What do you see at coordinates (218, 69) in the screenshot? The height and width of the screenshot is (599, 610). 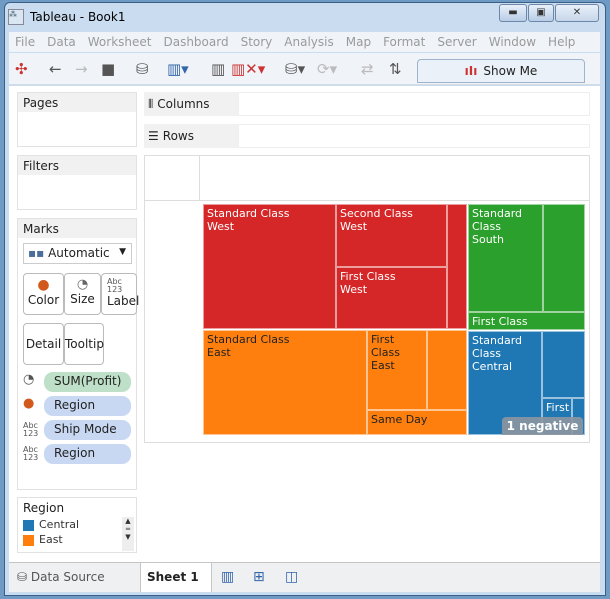 I see `duplicate-sheet-icon: ▥` at bounding box center [218, 69].